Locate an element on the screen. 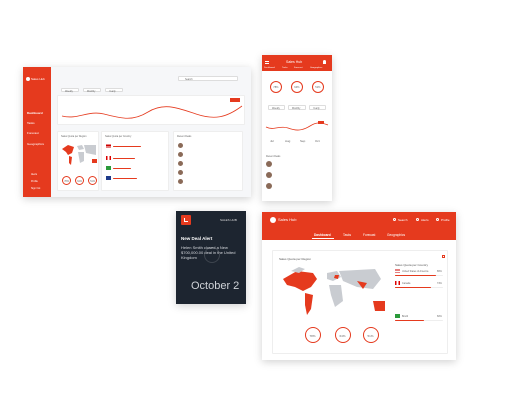 The image size is (529, 407). brand-logo-icon is located at coordinates (28, 79).